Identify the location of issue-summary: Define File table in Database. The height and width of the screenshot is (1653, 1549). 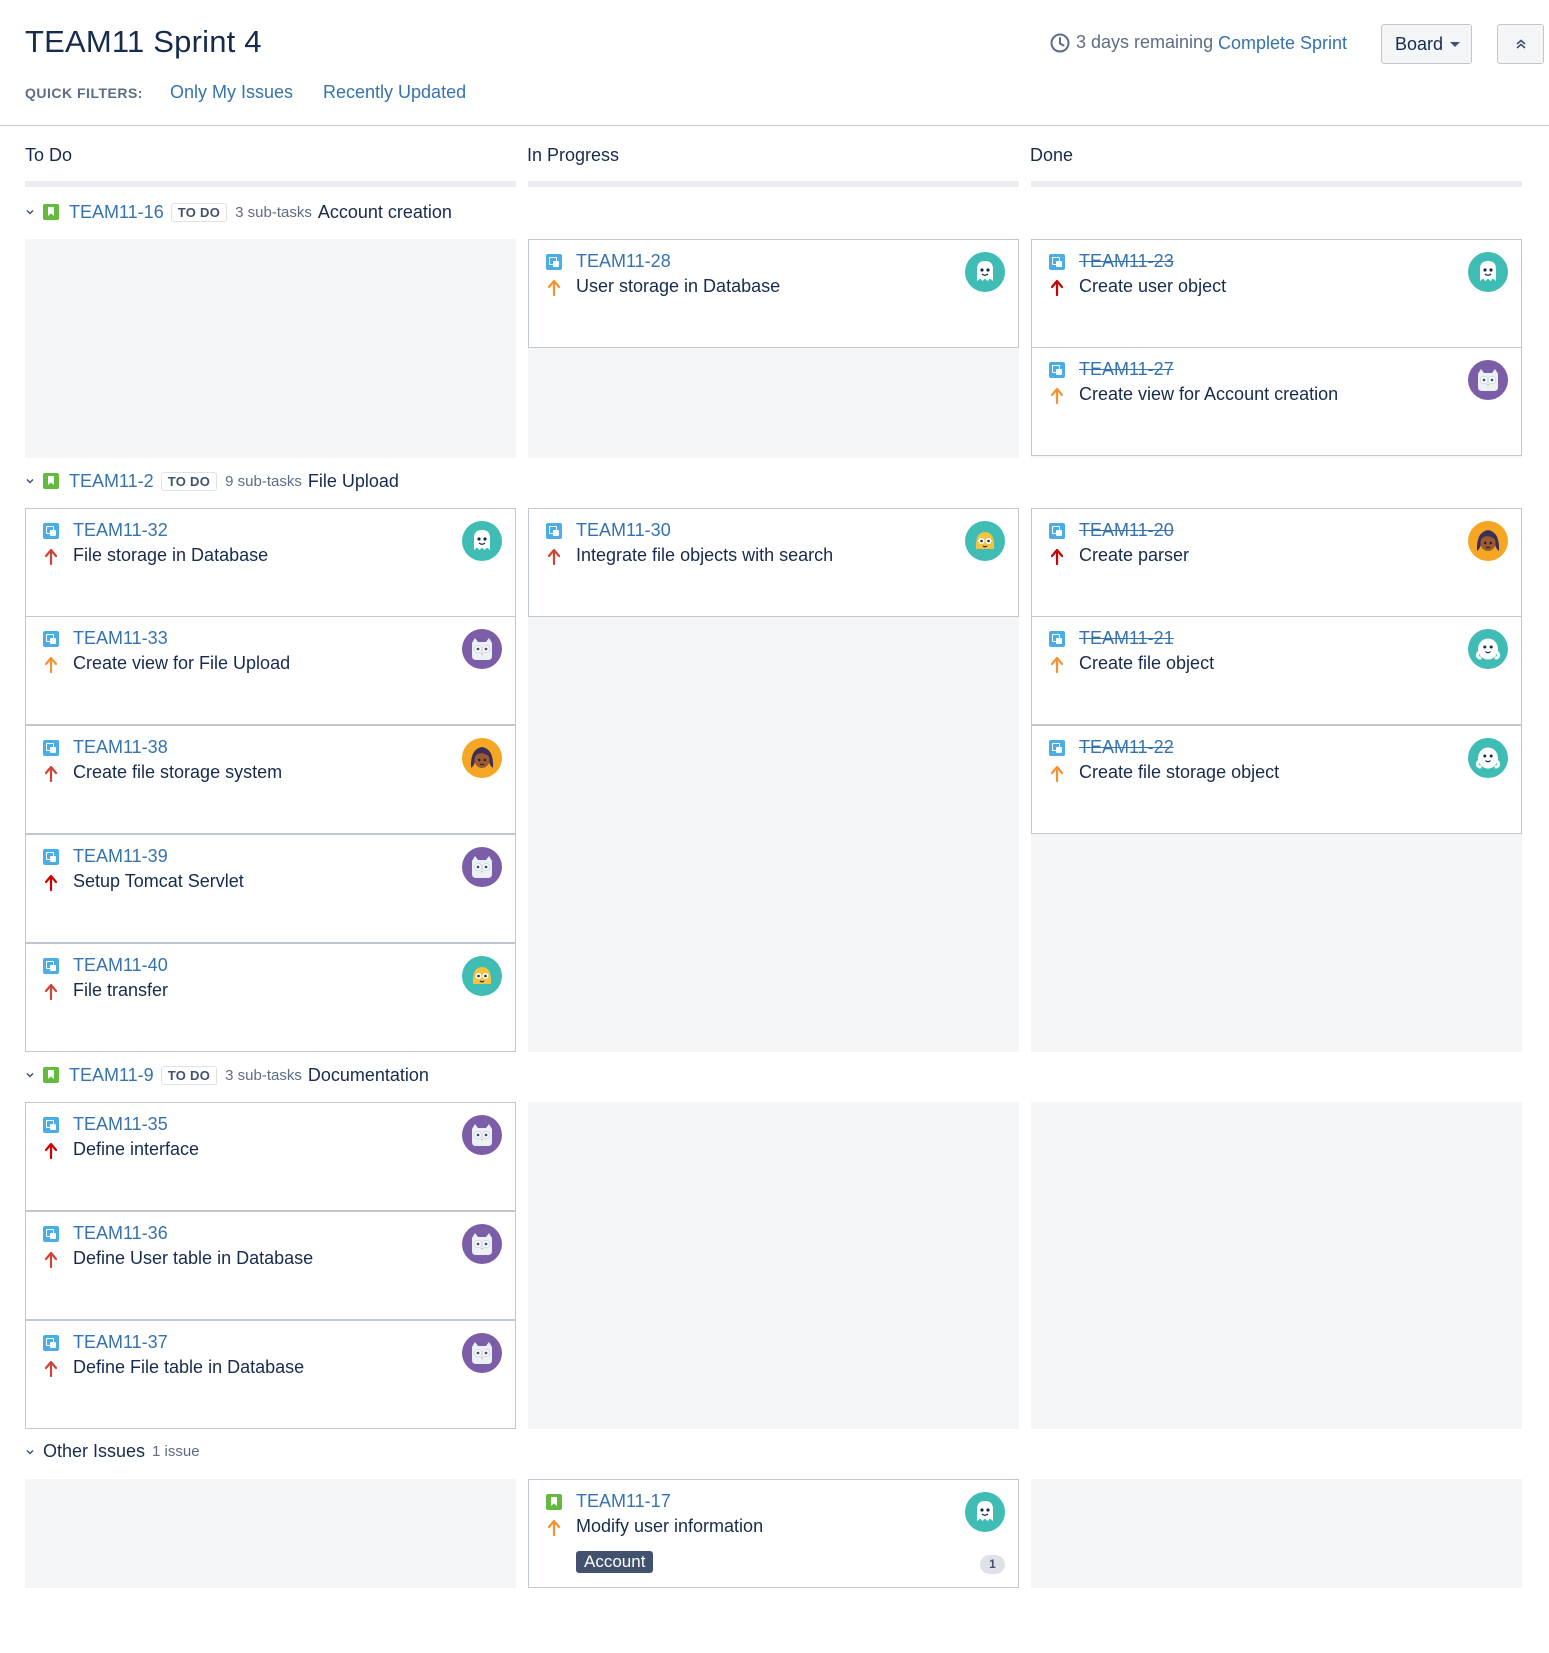
(189, 1367).